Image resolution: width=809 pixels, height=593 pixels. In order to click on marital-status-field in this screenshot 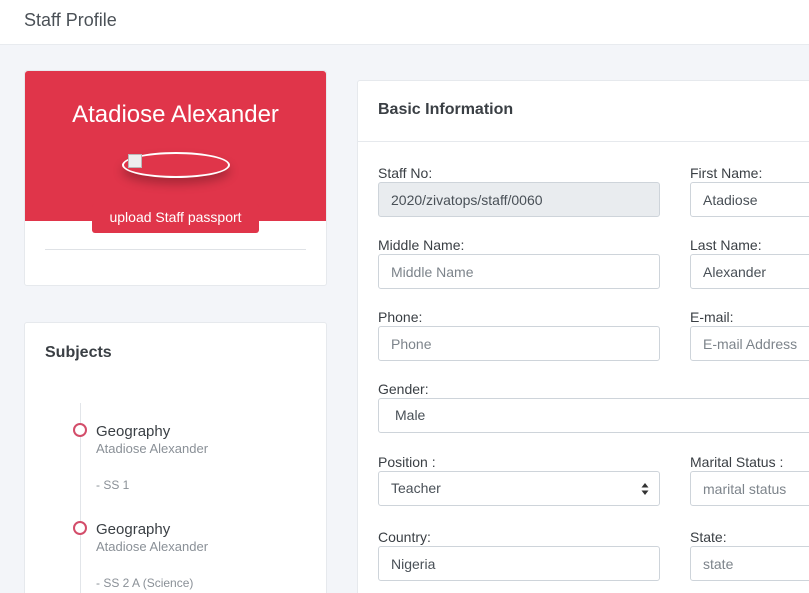, I will do `click(749, 488)`.